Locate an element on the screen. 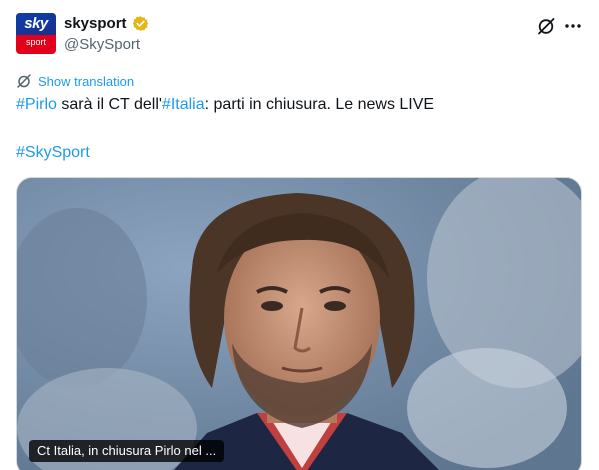 The width and height of the screenshot is (599, 470). verified-badge-icon is located at coordinates (140, 23).